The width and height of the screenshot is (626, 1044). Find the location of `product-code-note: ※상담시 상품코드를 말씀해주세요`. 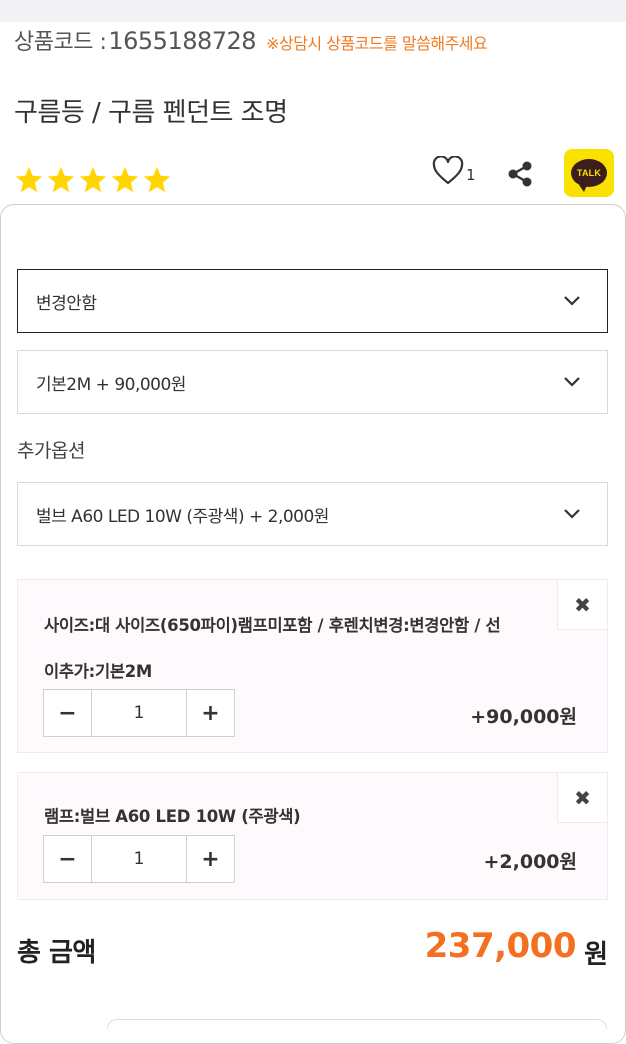

product-code-note: ※상담시 상품코드를 말씀해주세요 is located at coordinates (377, 43).